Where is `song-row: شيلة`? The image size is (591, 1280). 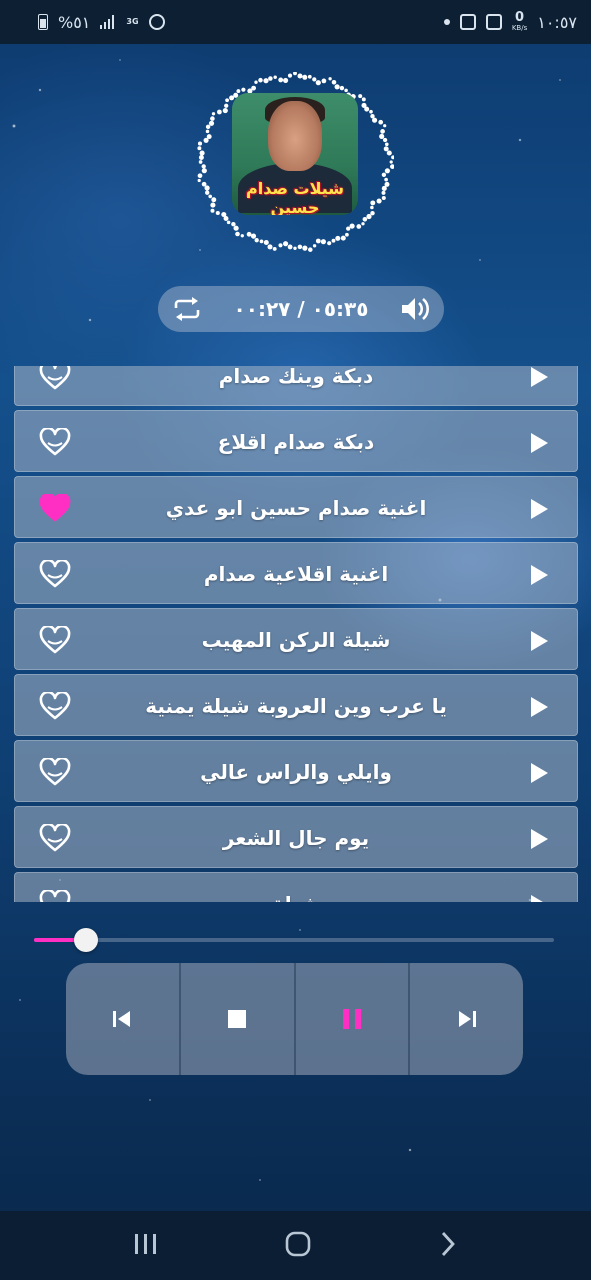 song-row: شيلة is located at coordinates (296, 887).